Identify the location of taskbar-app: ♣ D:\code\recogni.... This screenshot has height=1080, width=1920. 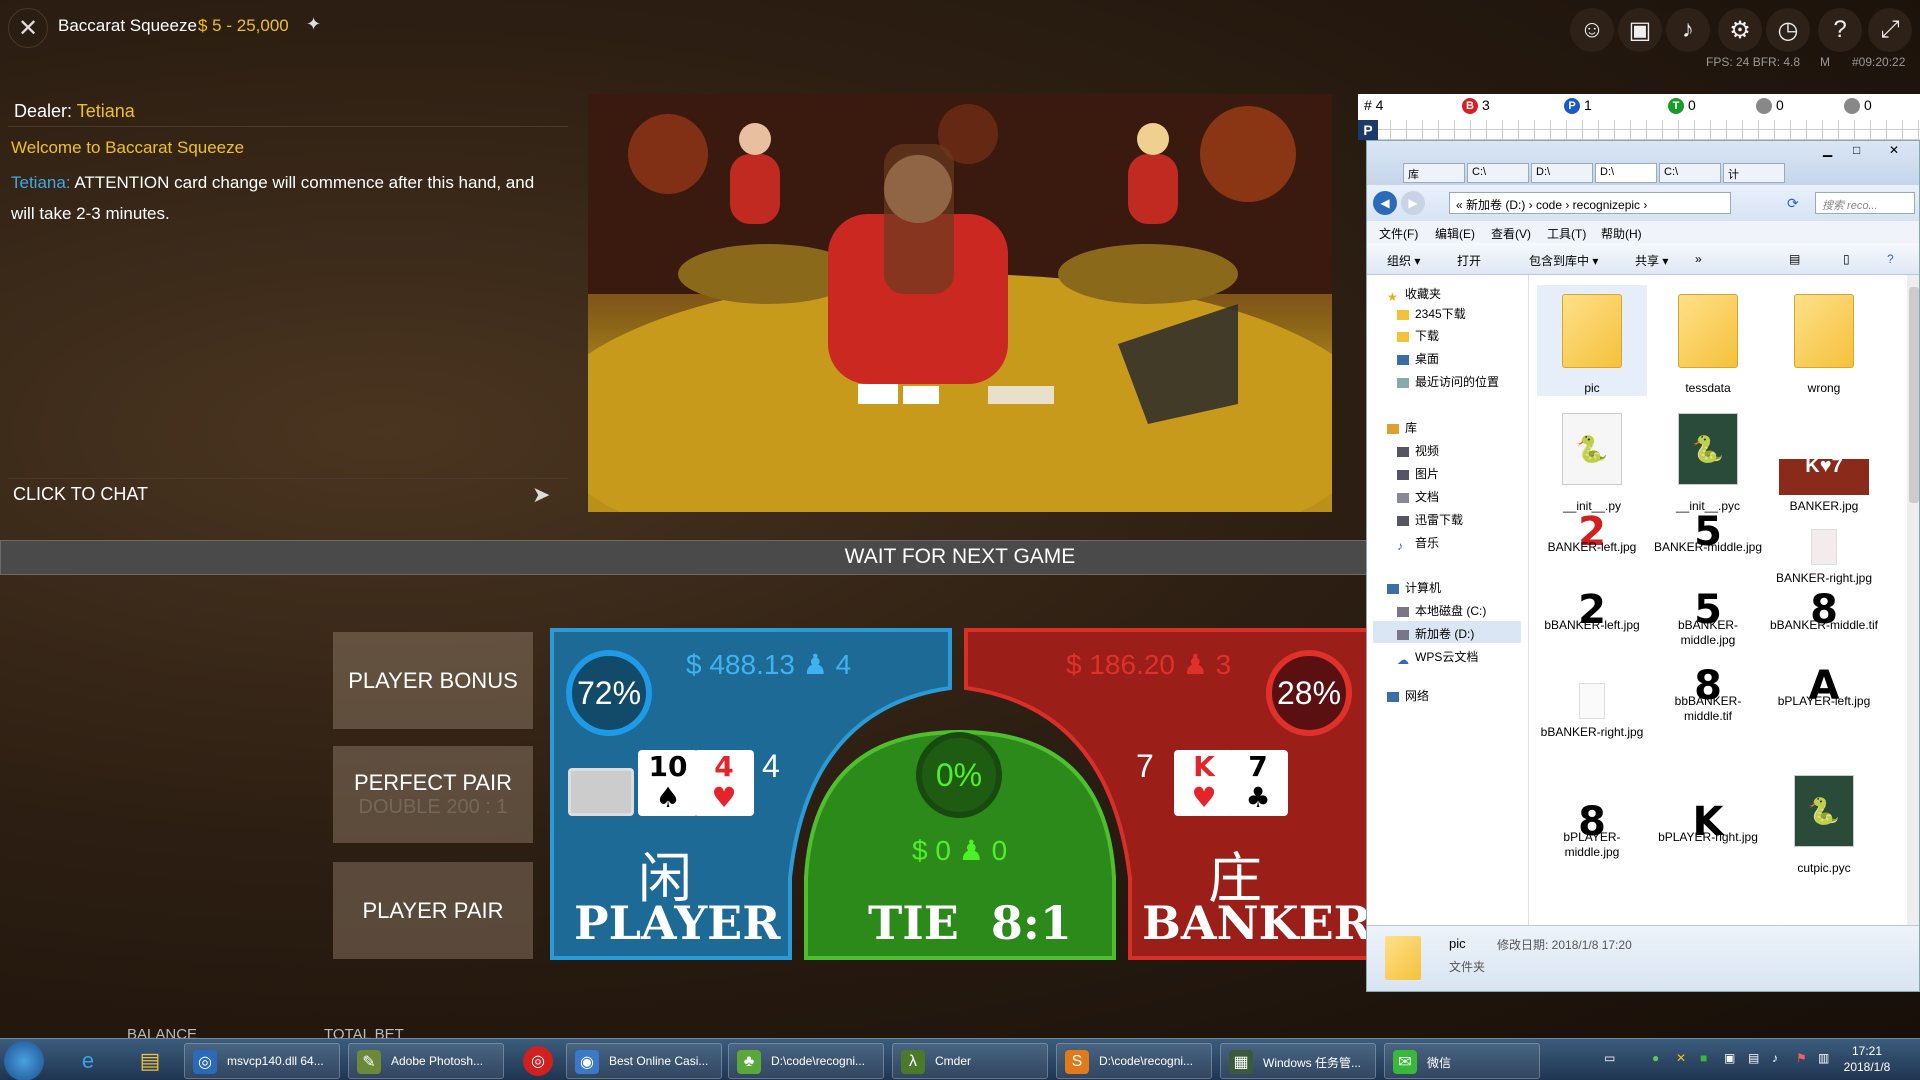
(806, 1061).